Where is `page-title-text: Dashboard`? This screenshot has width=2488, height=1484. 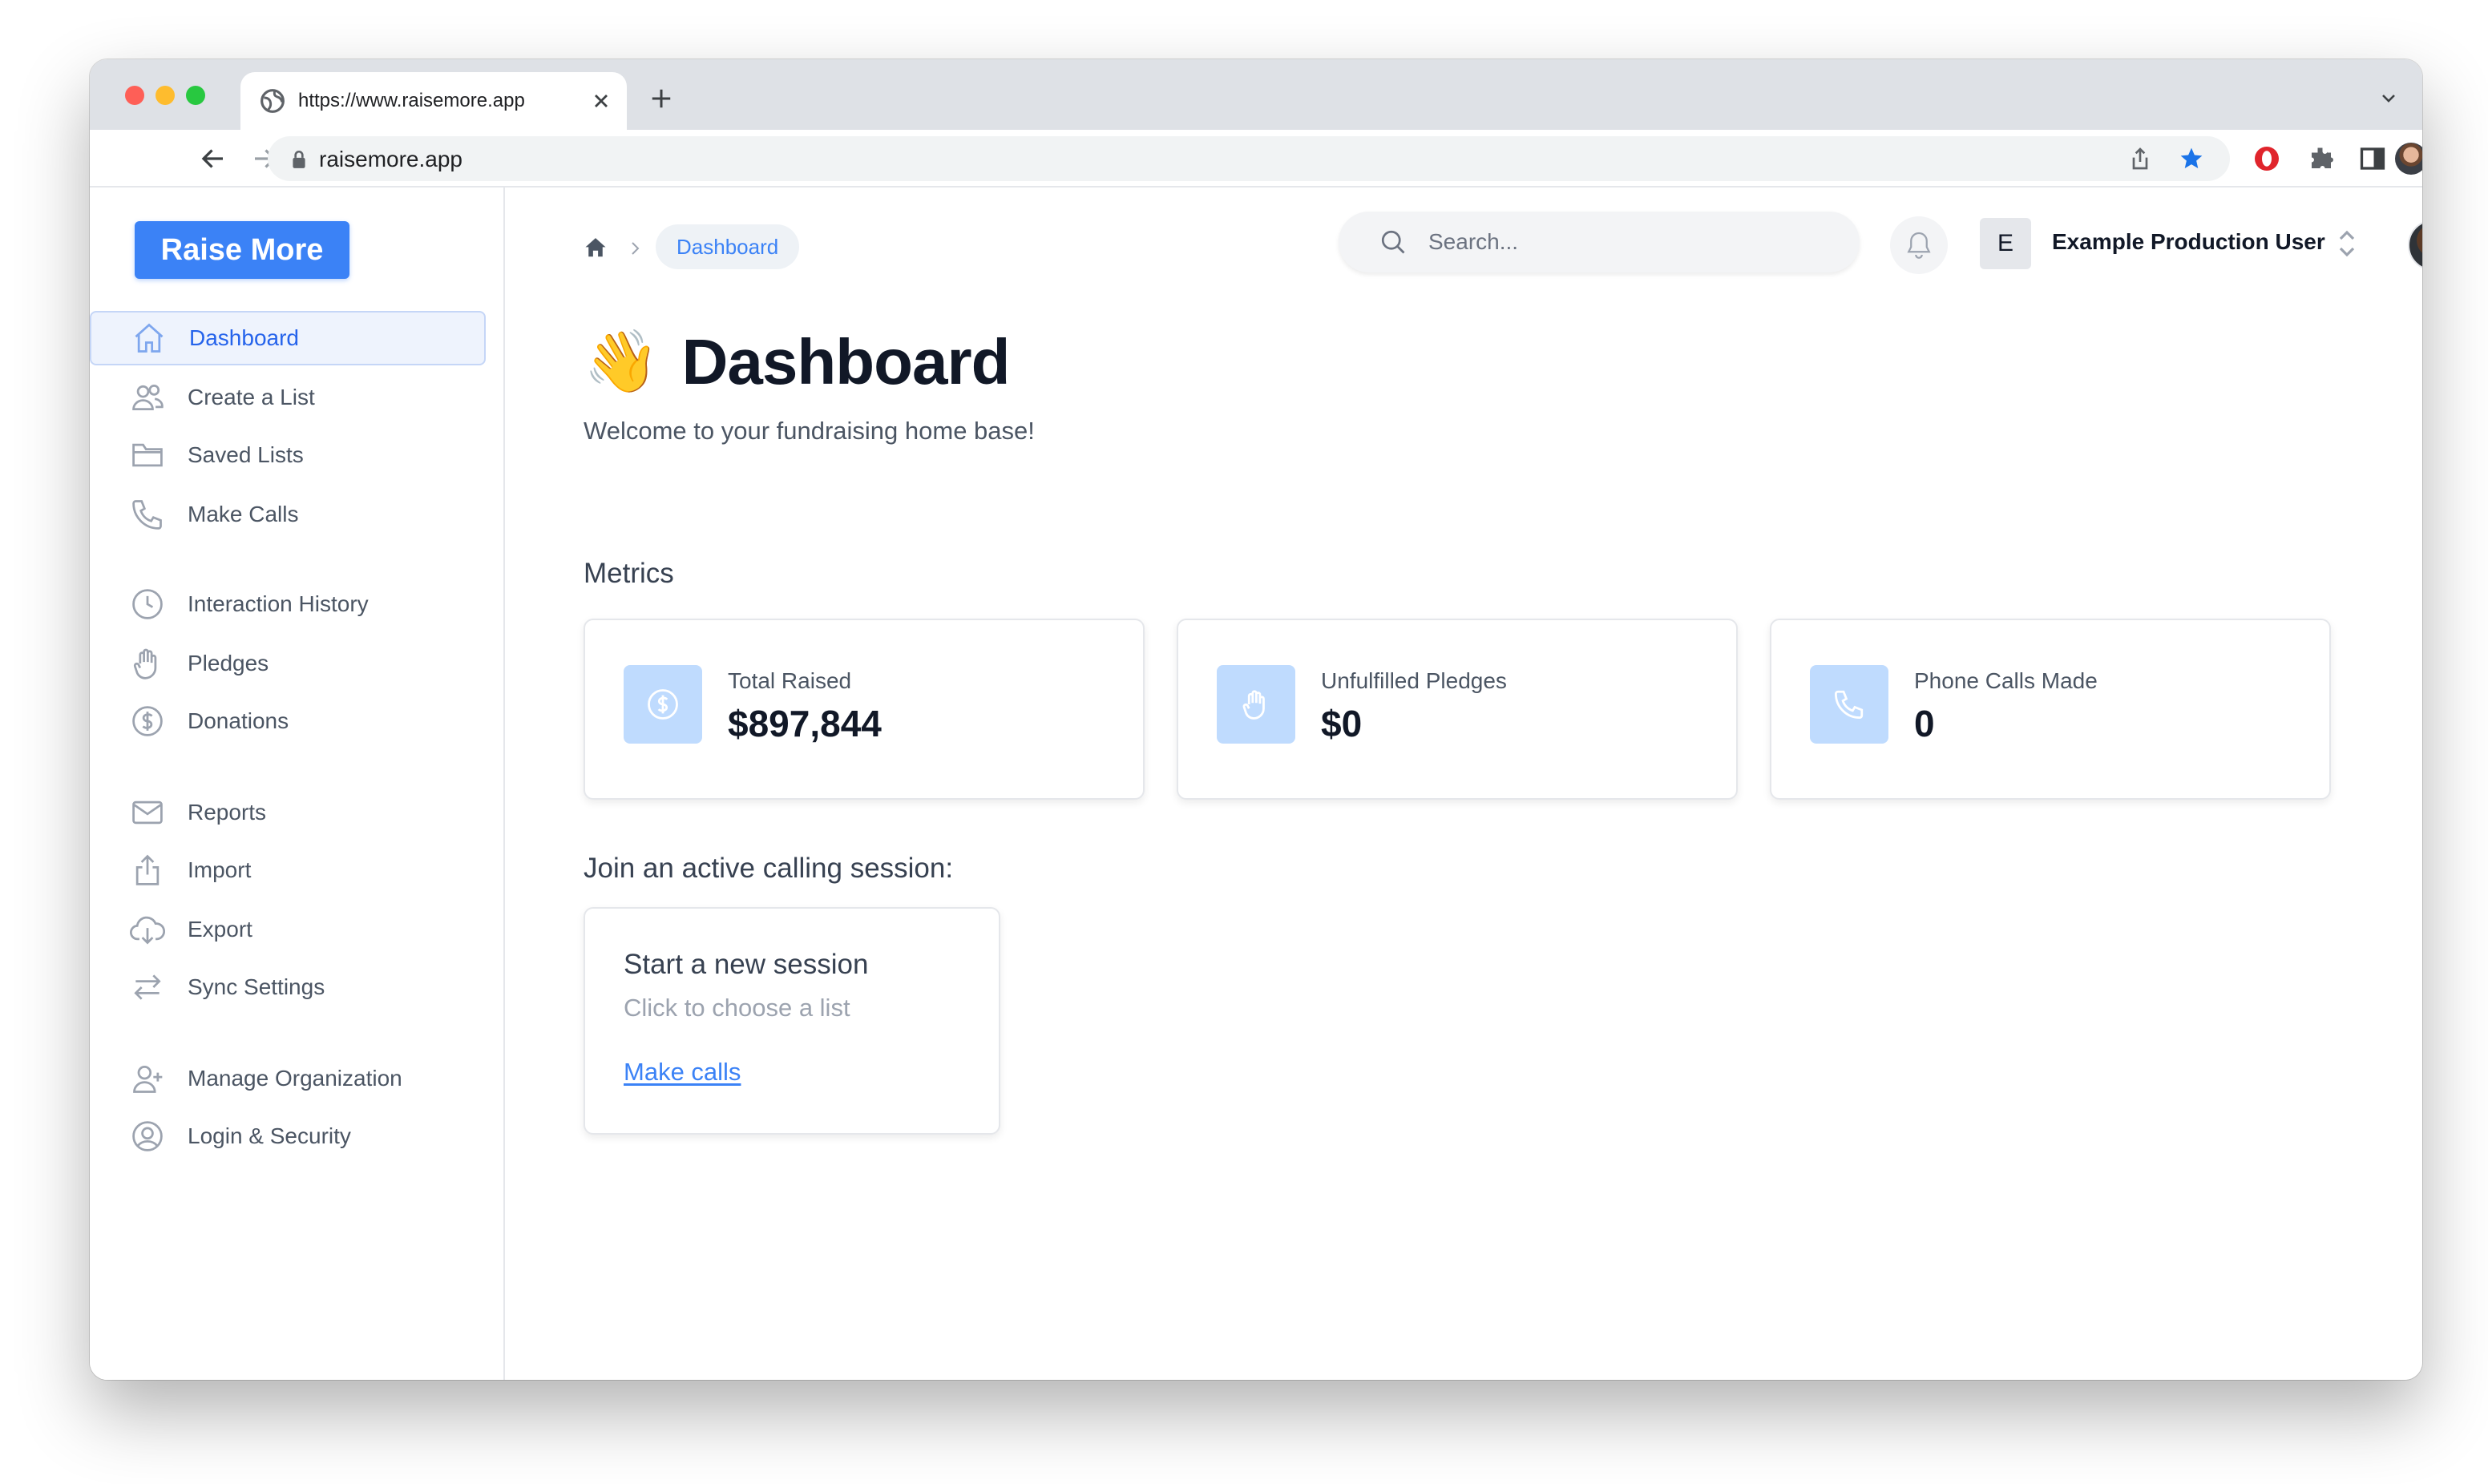 page-title-text: Dashboard is located at coordinates (846, 362).